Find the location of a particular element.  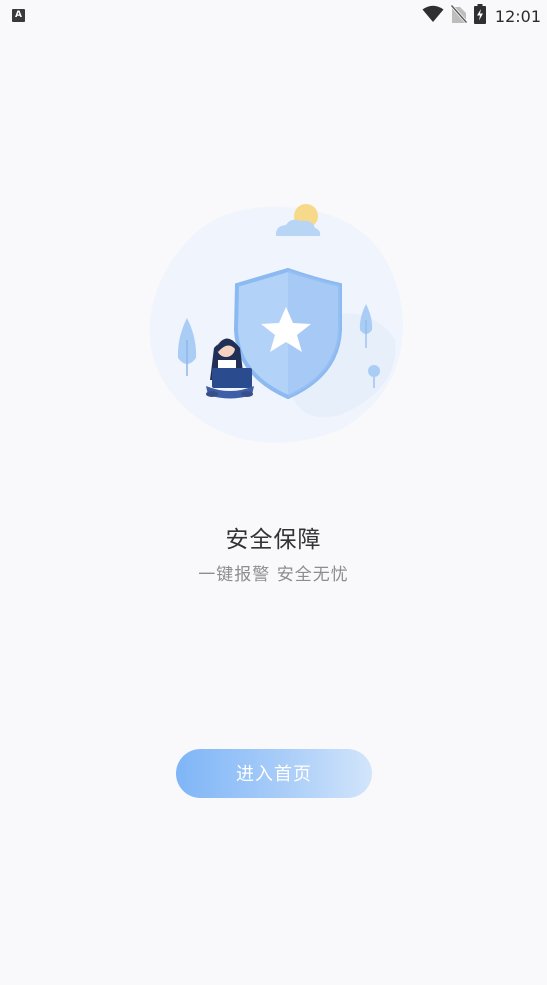

page-title: 安全保障 is located at coordinates (273, 540).